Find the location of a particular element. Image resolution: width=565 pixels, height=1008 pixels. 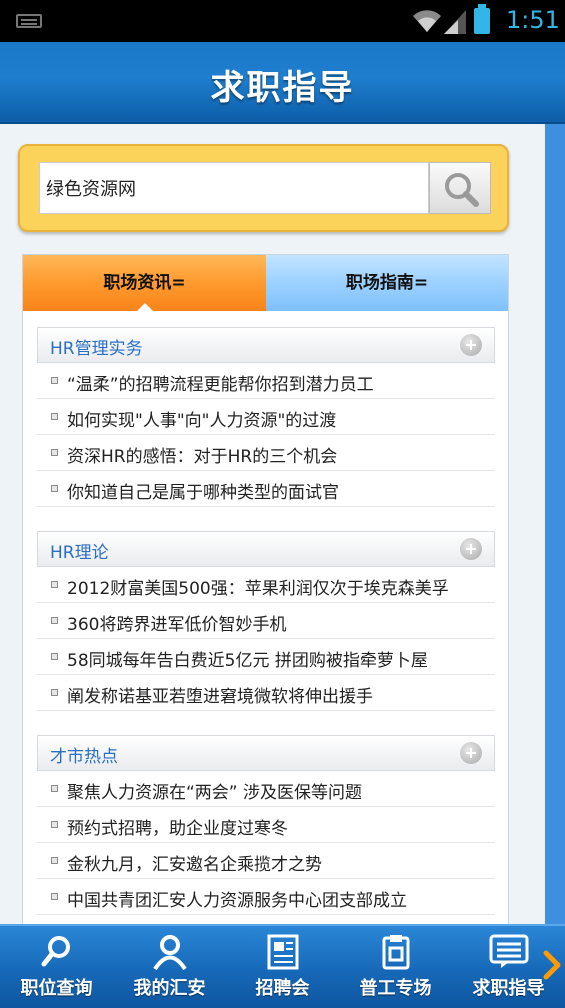

item-text: 你知道自己是属于哪种类型的面试官 is located at coordinates (203, 493).